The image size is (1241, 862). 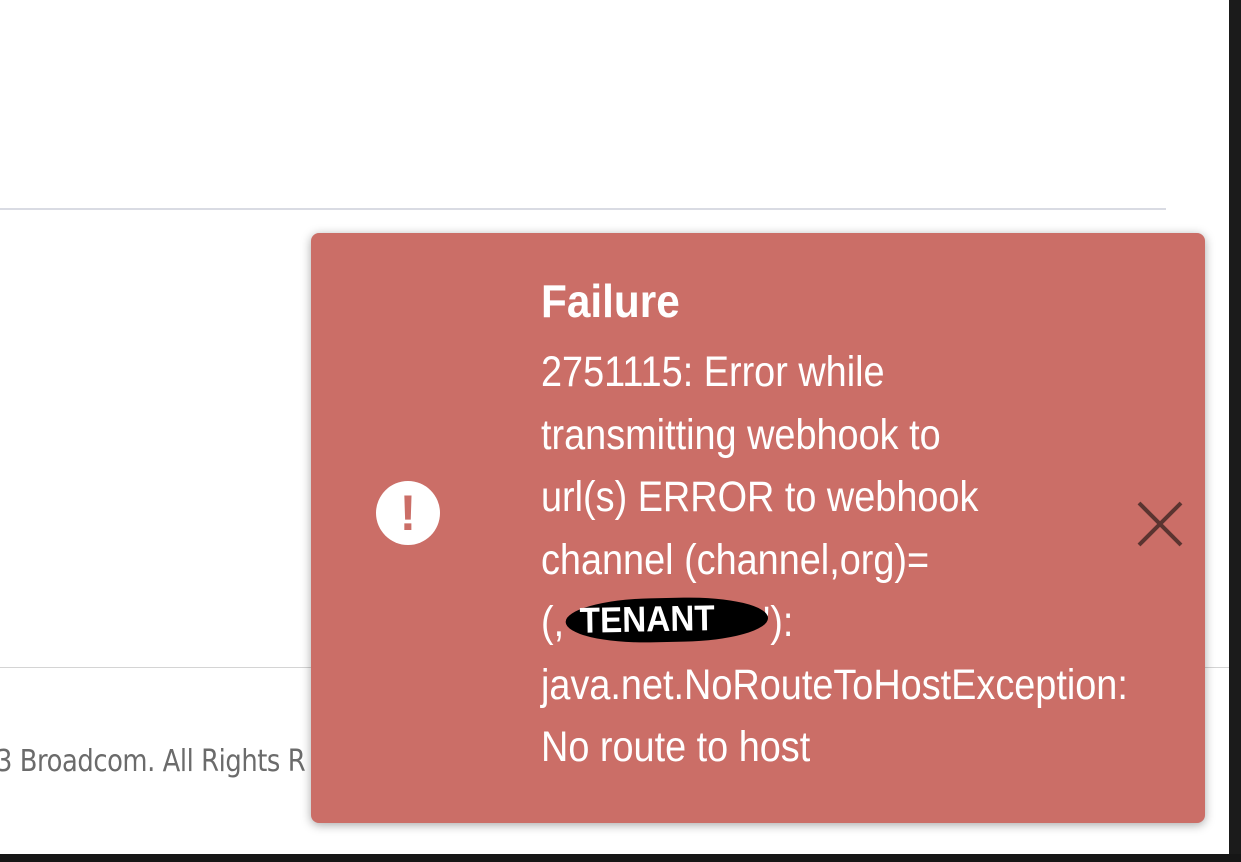 I want to click on redacted-suffix: '):, so click(x=778, y=622).